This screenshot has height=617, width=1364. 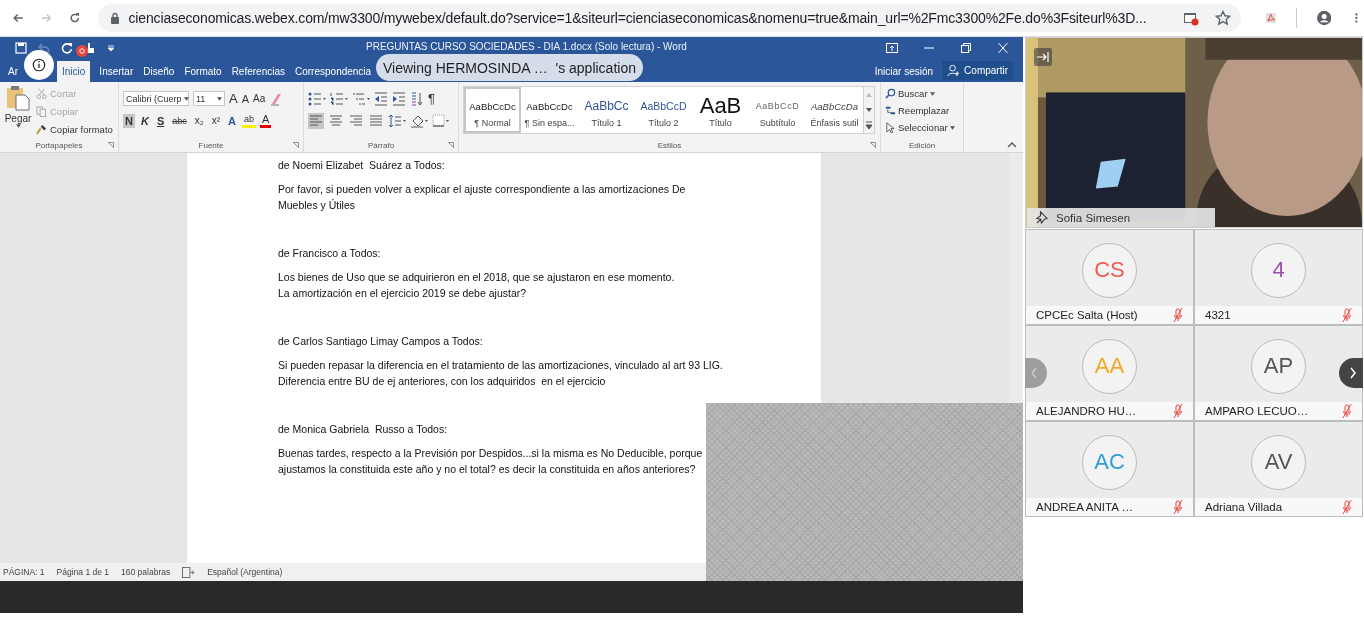 What do you see at coordinates (83, 572) in the screenshot?
I see `status-text: Página 1 de 1` at bounding box center [83, 572].